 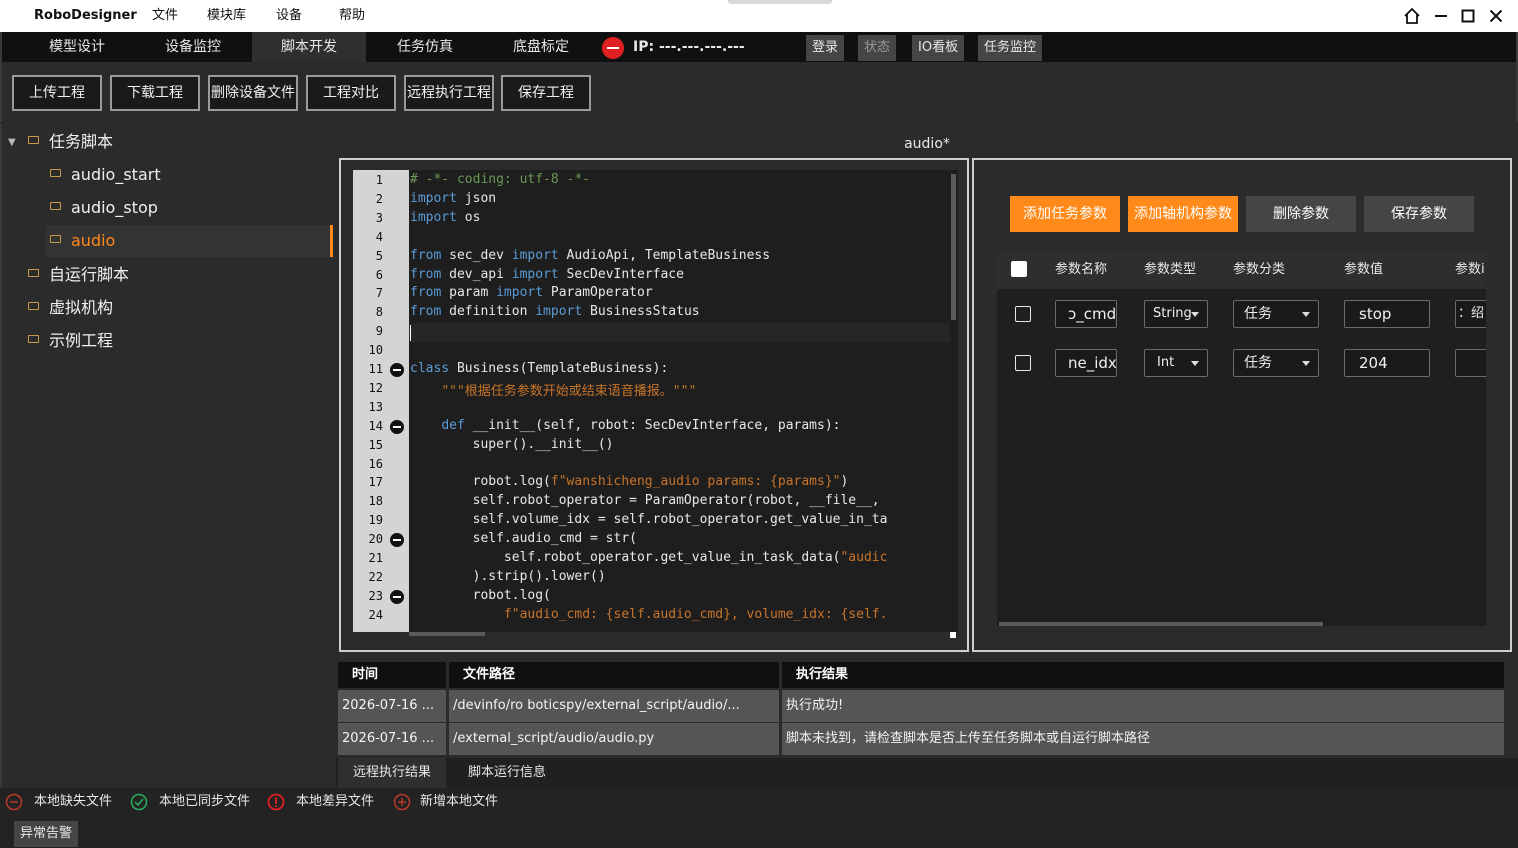 What do you see at coordinates (46, 834) in the screenshot?
I see `alarm-button: 异常告警` at bounding box center [46, 834].